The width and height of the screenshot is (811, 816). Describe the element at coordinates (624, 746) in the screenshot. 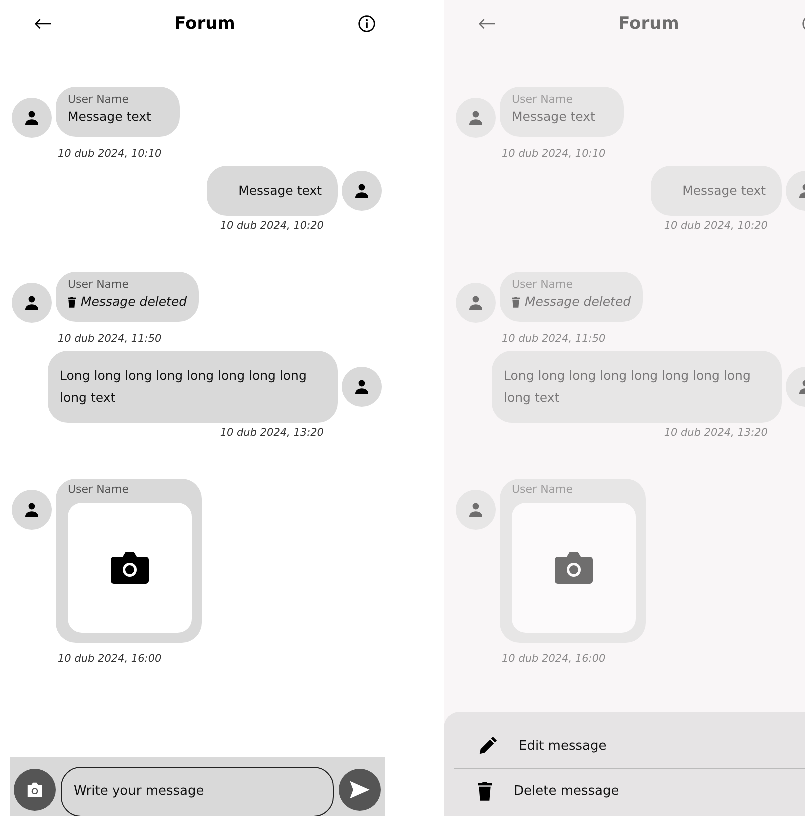

I see `menu-item: Edit message` at that location.